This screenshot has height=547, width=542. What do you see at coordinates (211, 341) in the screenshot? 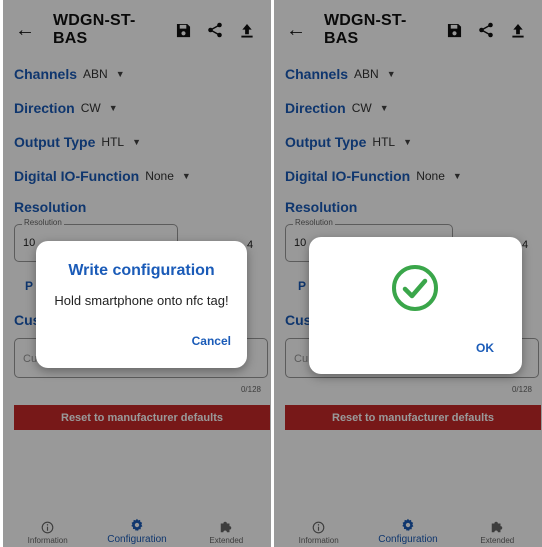
I see `cancel-button: Cancel` at bounding box center [211, 341].